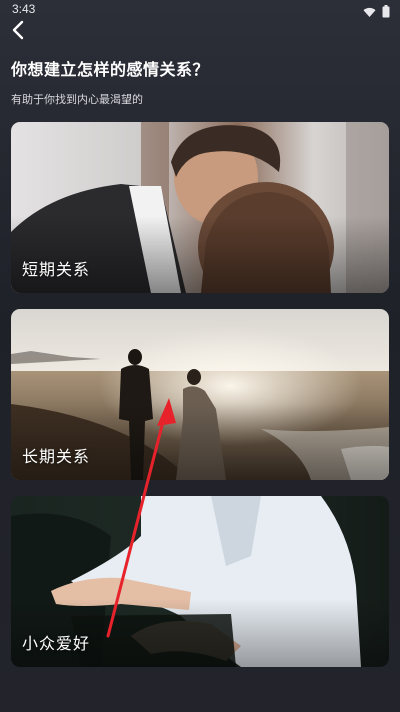 The image size is (400, 712). I want to click on option-label: 短期关系, so click(56, 269).